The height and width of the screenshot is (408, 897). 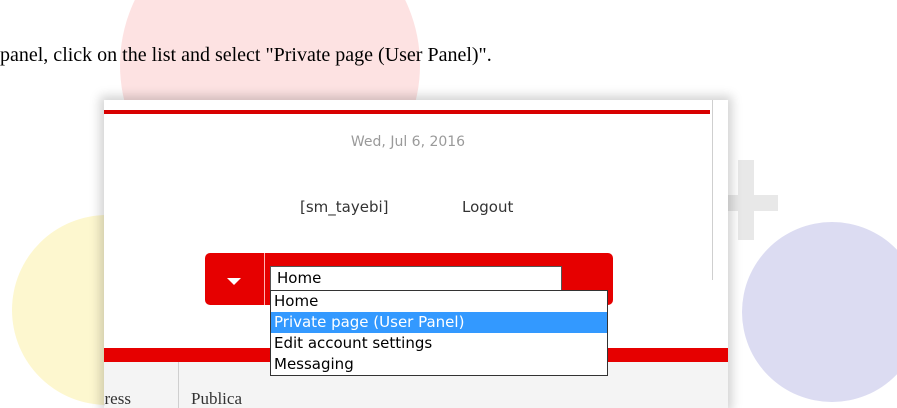 I want to click on dropdown-option-home: Home, so click(x=439, y=301).